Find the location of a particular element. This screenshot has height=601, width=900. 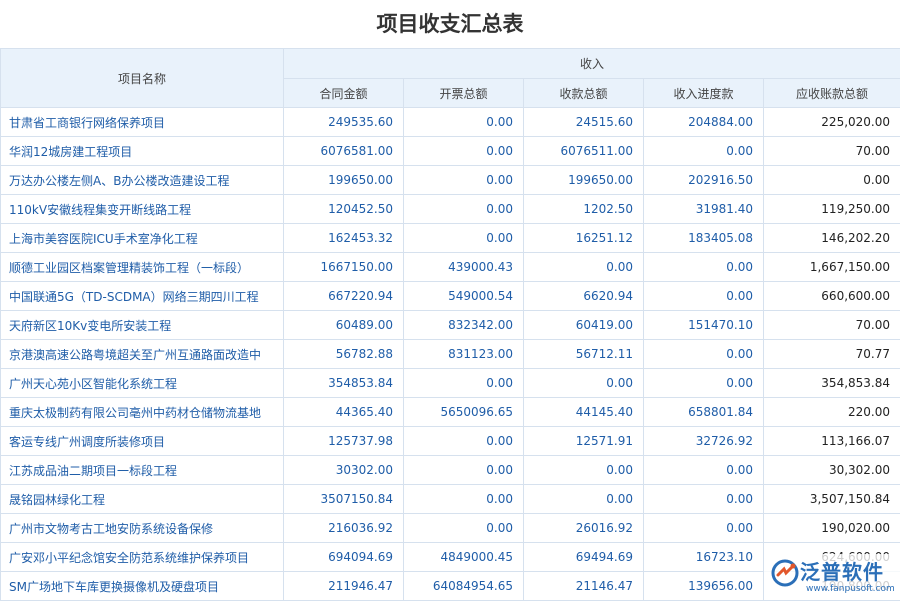

cell-collection-total: 16251.12 is located at coordinates (584, 238).